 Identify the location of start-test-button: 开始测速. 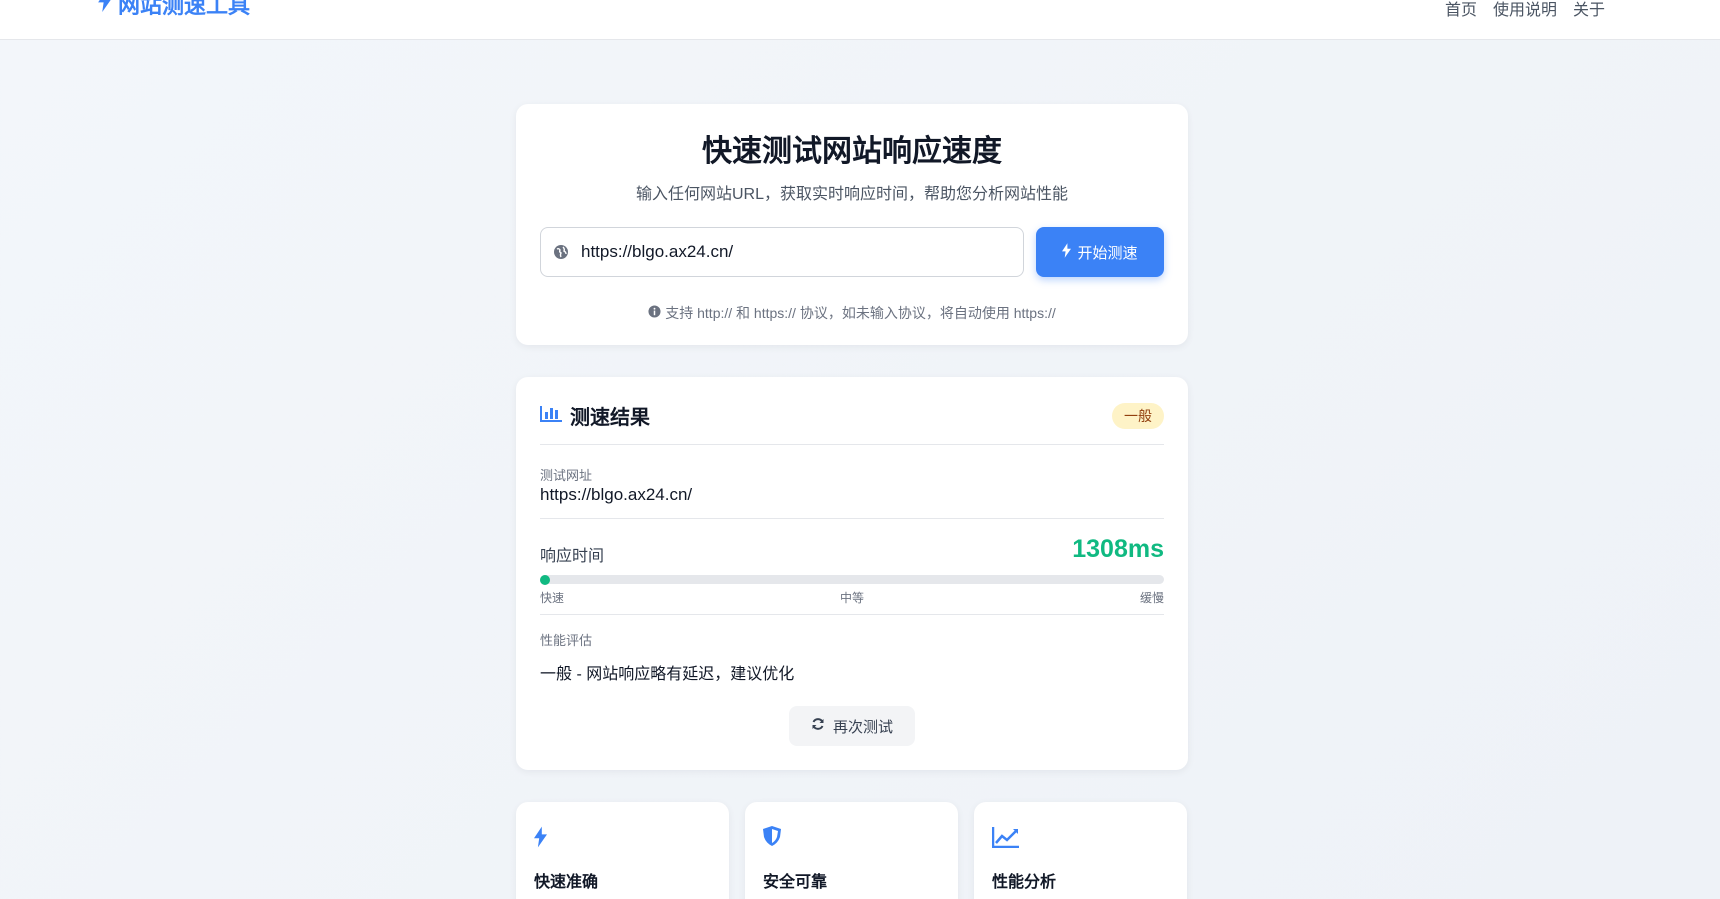
(1100, 252).